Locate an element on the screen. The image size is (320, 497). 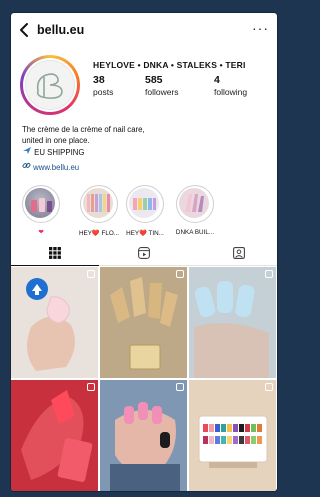
red-nails-photo is located at coordinates (54, 435).